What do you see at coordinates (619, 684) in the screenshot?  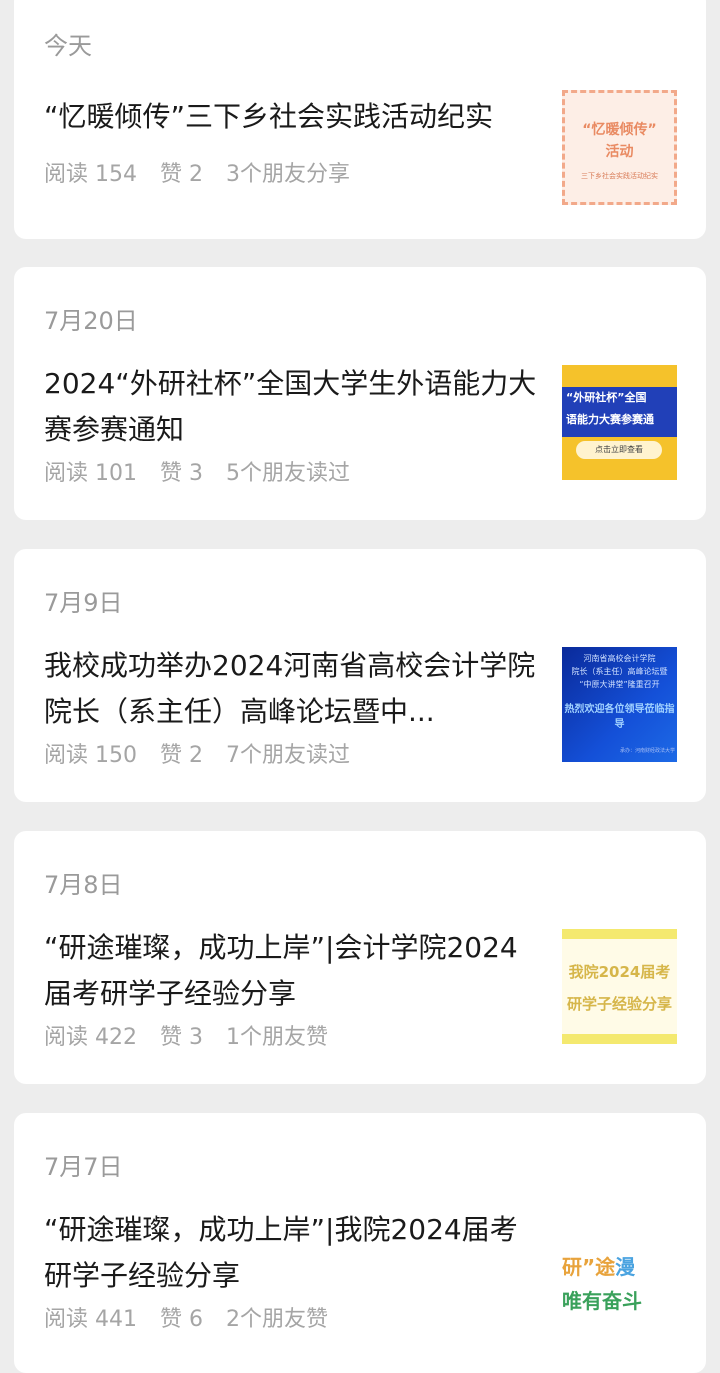 I see `thumb-text: “中原大讲堂”隆重召开` at bounding box center [619, 684].